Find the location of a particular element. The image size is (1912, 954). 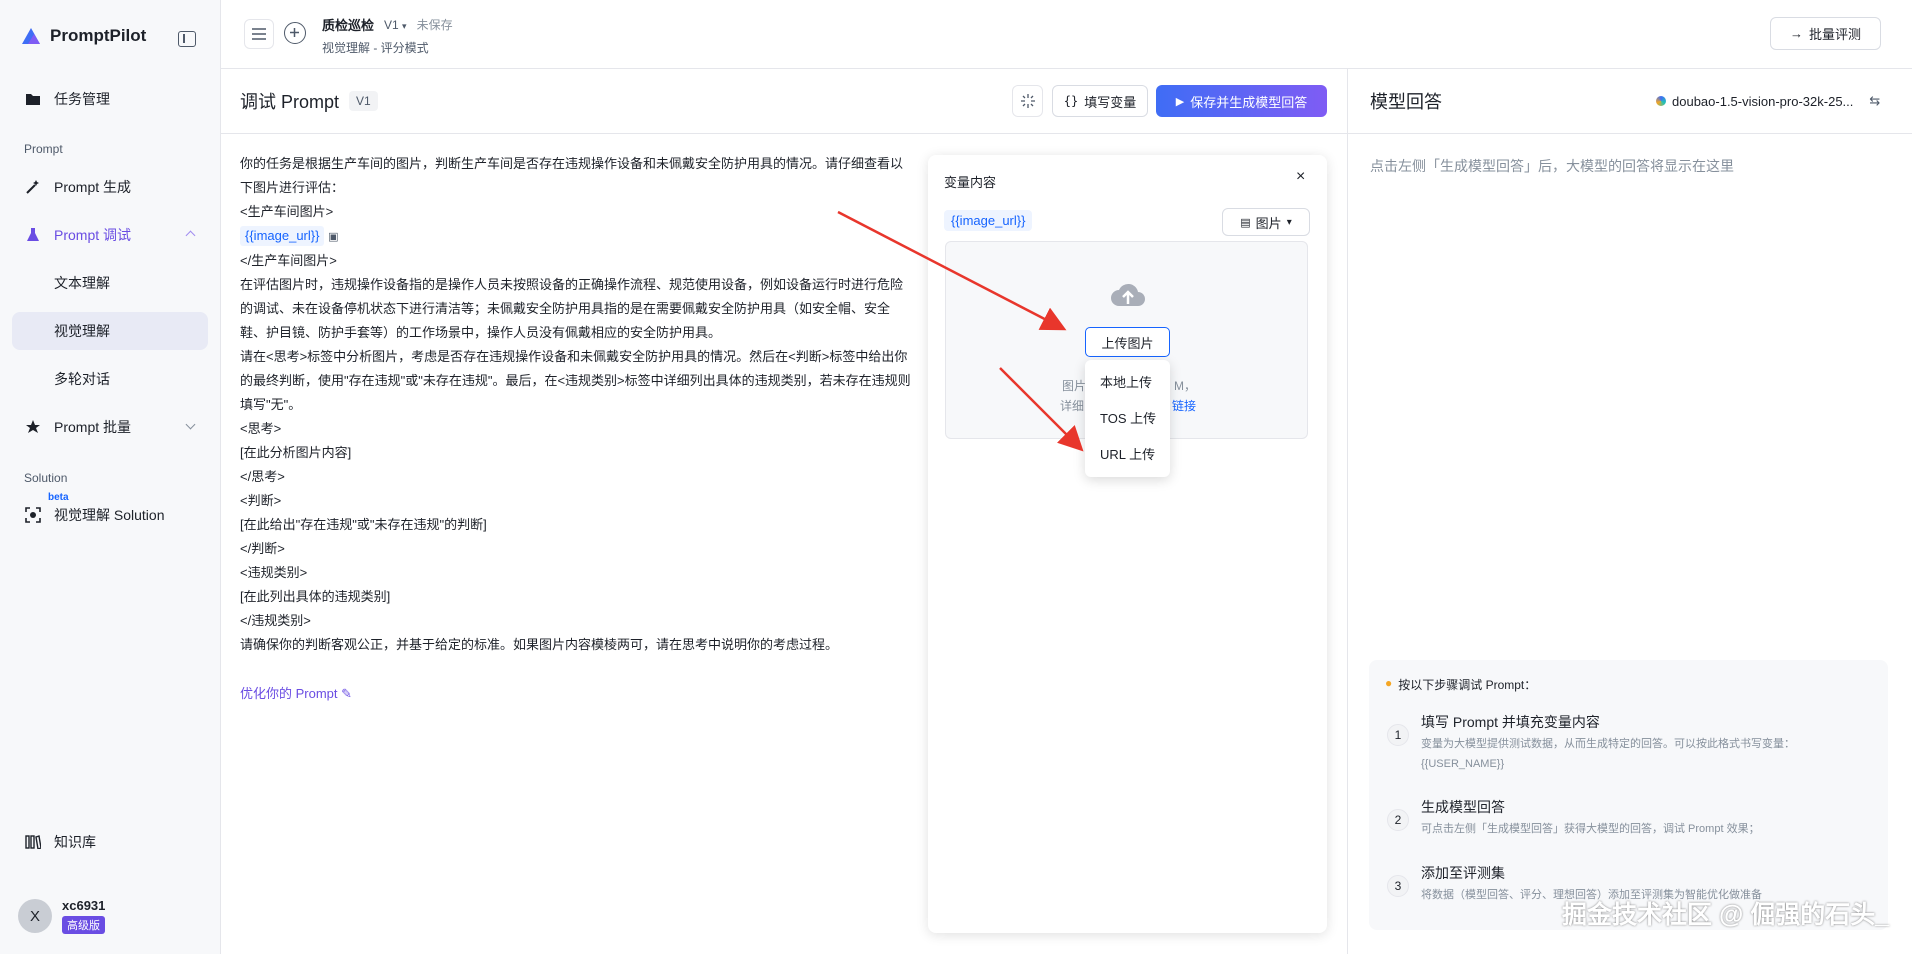

variable-type-select: ▤ 图片 ▾ is located at coordinates (1266, 222).